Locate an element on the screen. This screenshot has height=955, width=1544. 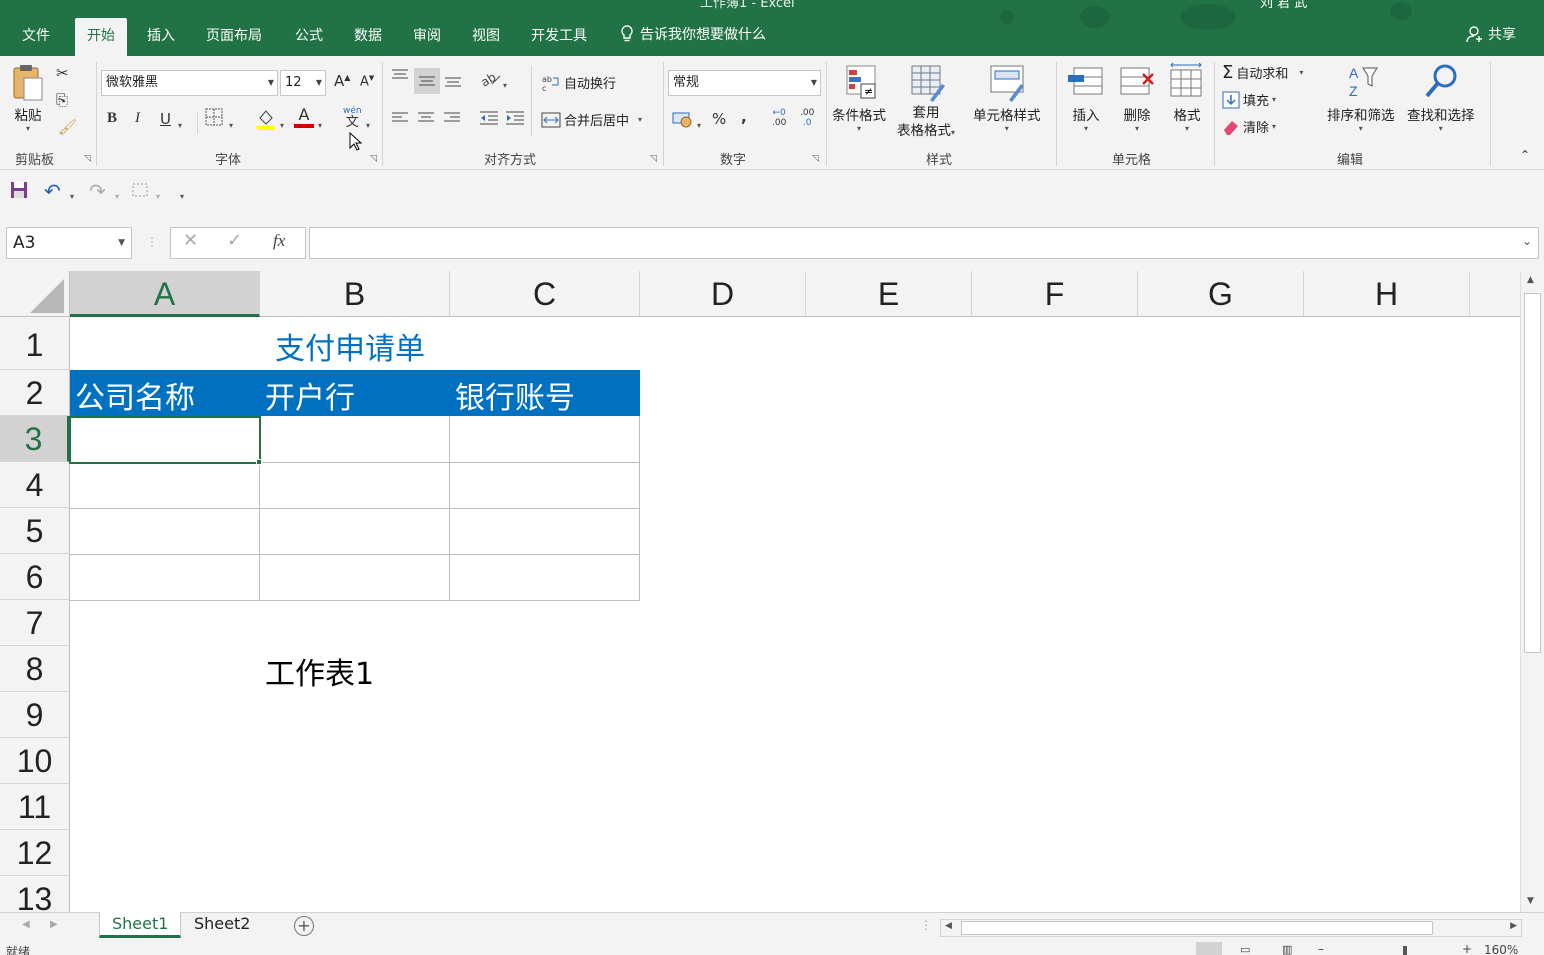
add-sheet-icon: + is located at coordinates (304, 926).